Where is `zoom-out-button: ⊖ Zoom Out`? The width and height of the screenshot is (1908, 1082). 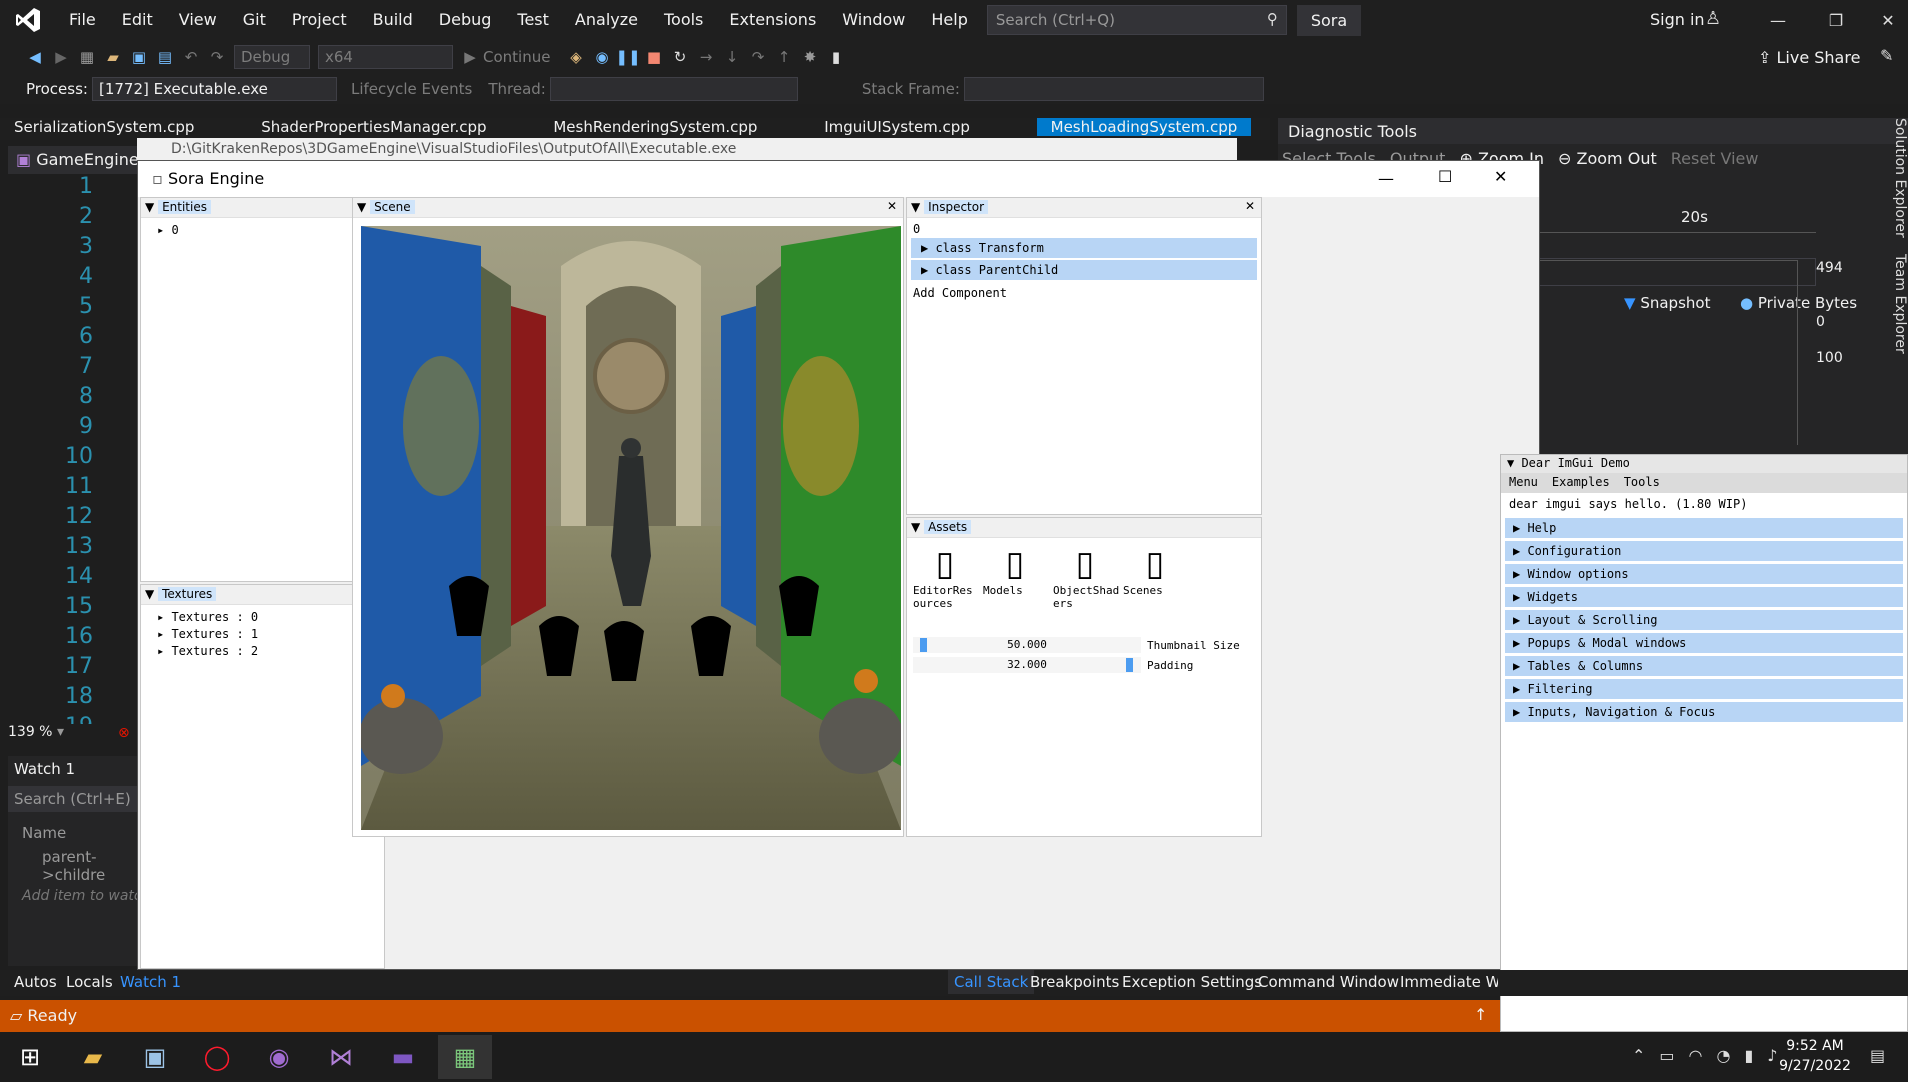 zoom-out-button: ⊖ Zoom Out is located at coordinates (1607, 161).